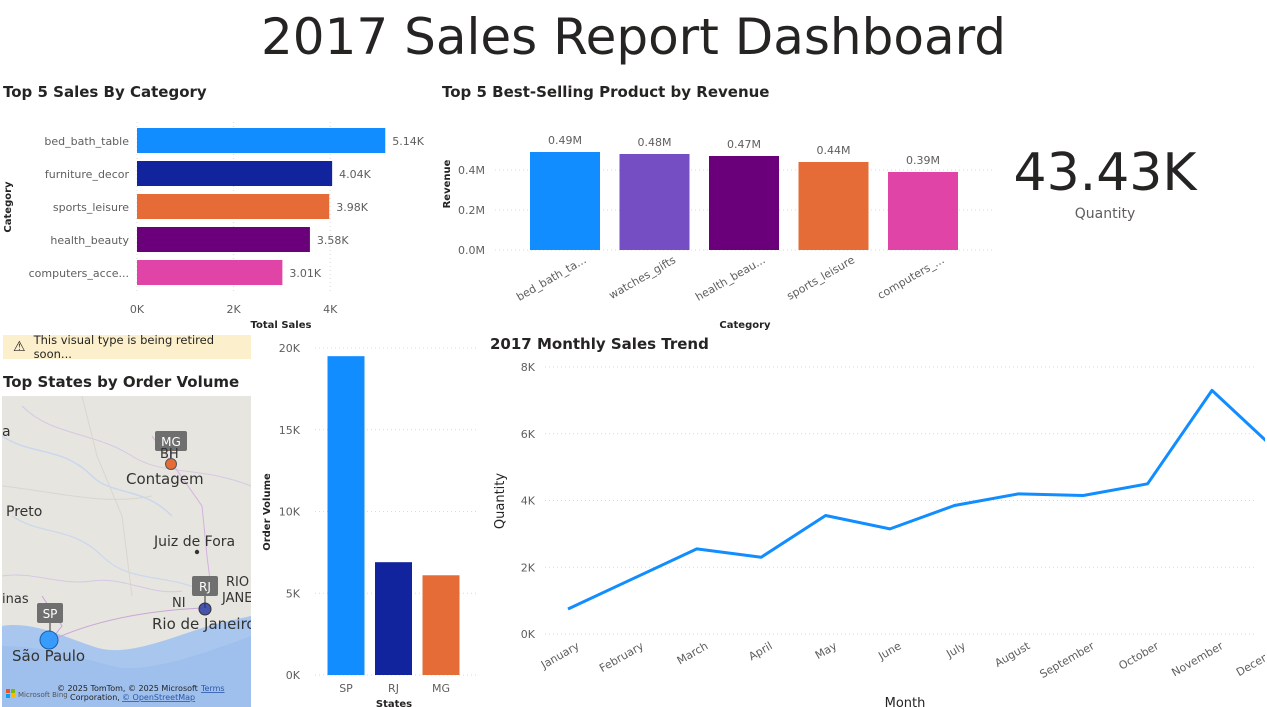 This screenshot has width=1267, height=707. I want to click on data-label: 0.44M, so click(834, 150).